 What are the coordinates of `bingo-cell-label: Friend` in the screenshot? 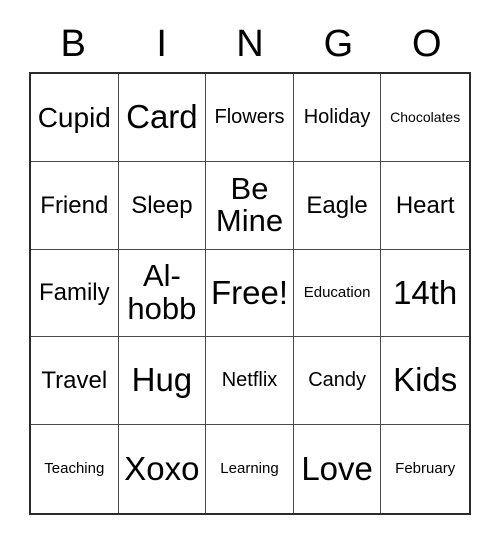 It's located at (74, 205).